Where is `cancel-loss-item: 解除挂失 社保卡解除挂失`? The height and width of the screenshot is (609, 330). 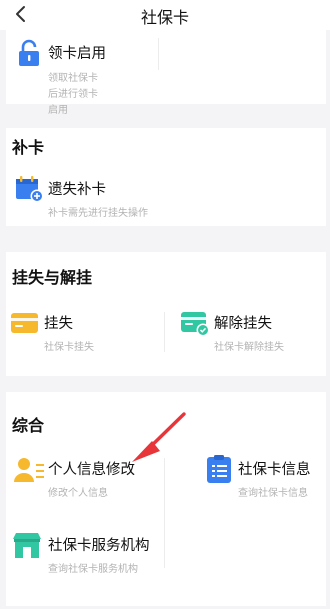
cancel-loss-item: 解除挂失 社保卡解除挂失 is located at coordinates (250, 331).